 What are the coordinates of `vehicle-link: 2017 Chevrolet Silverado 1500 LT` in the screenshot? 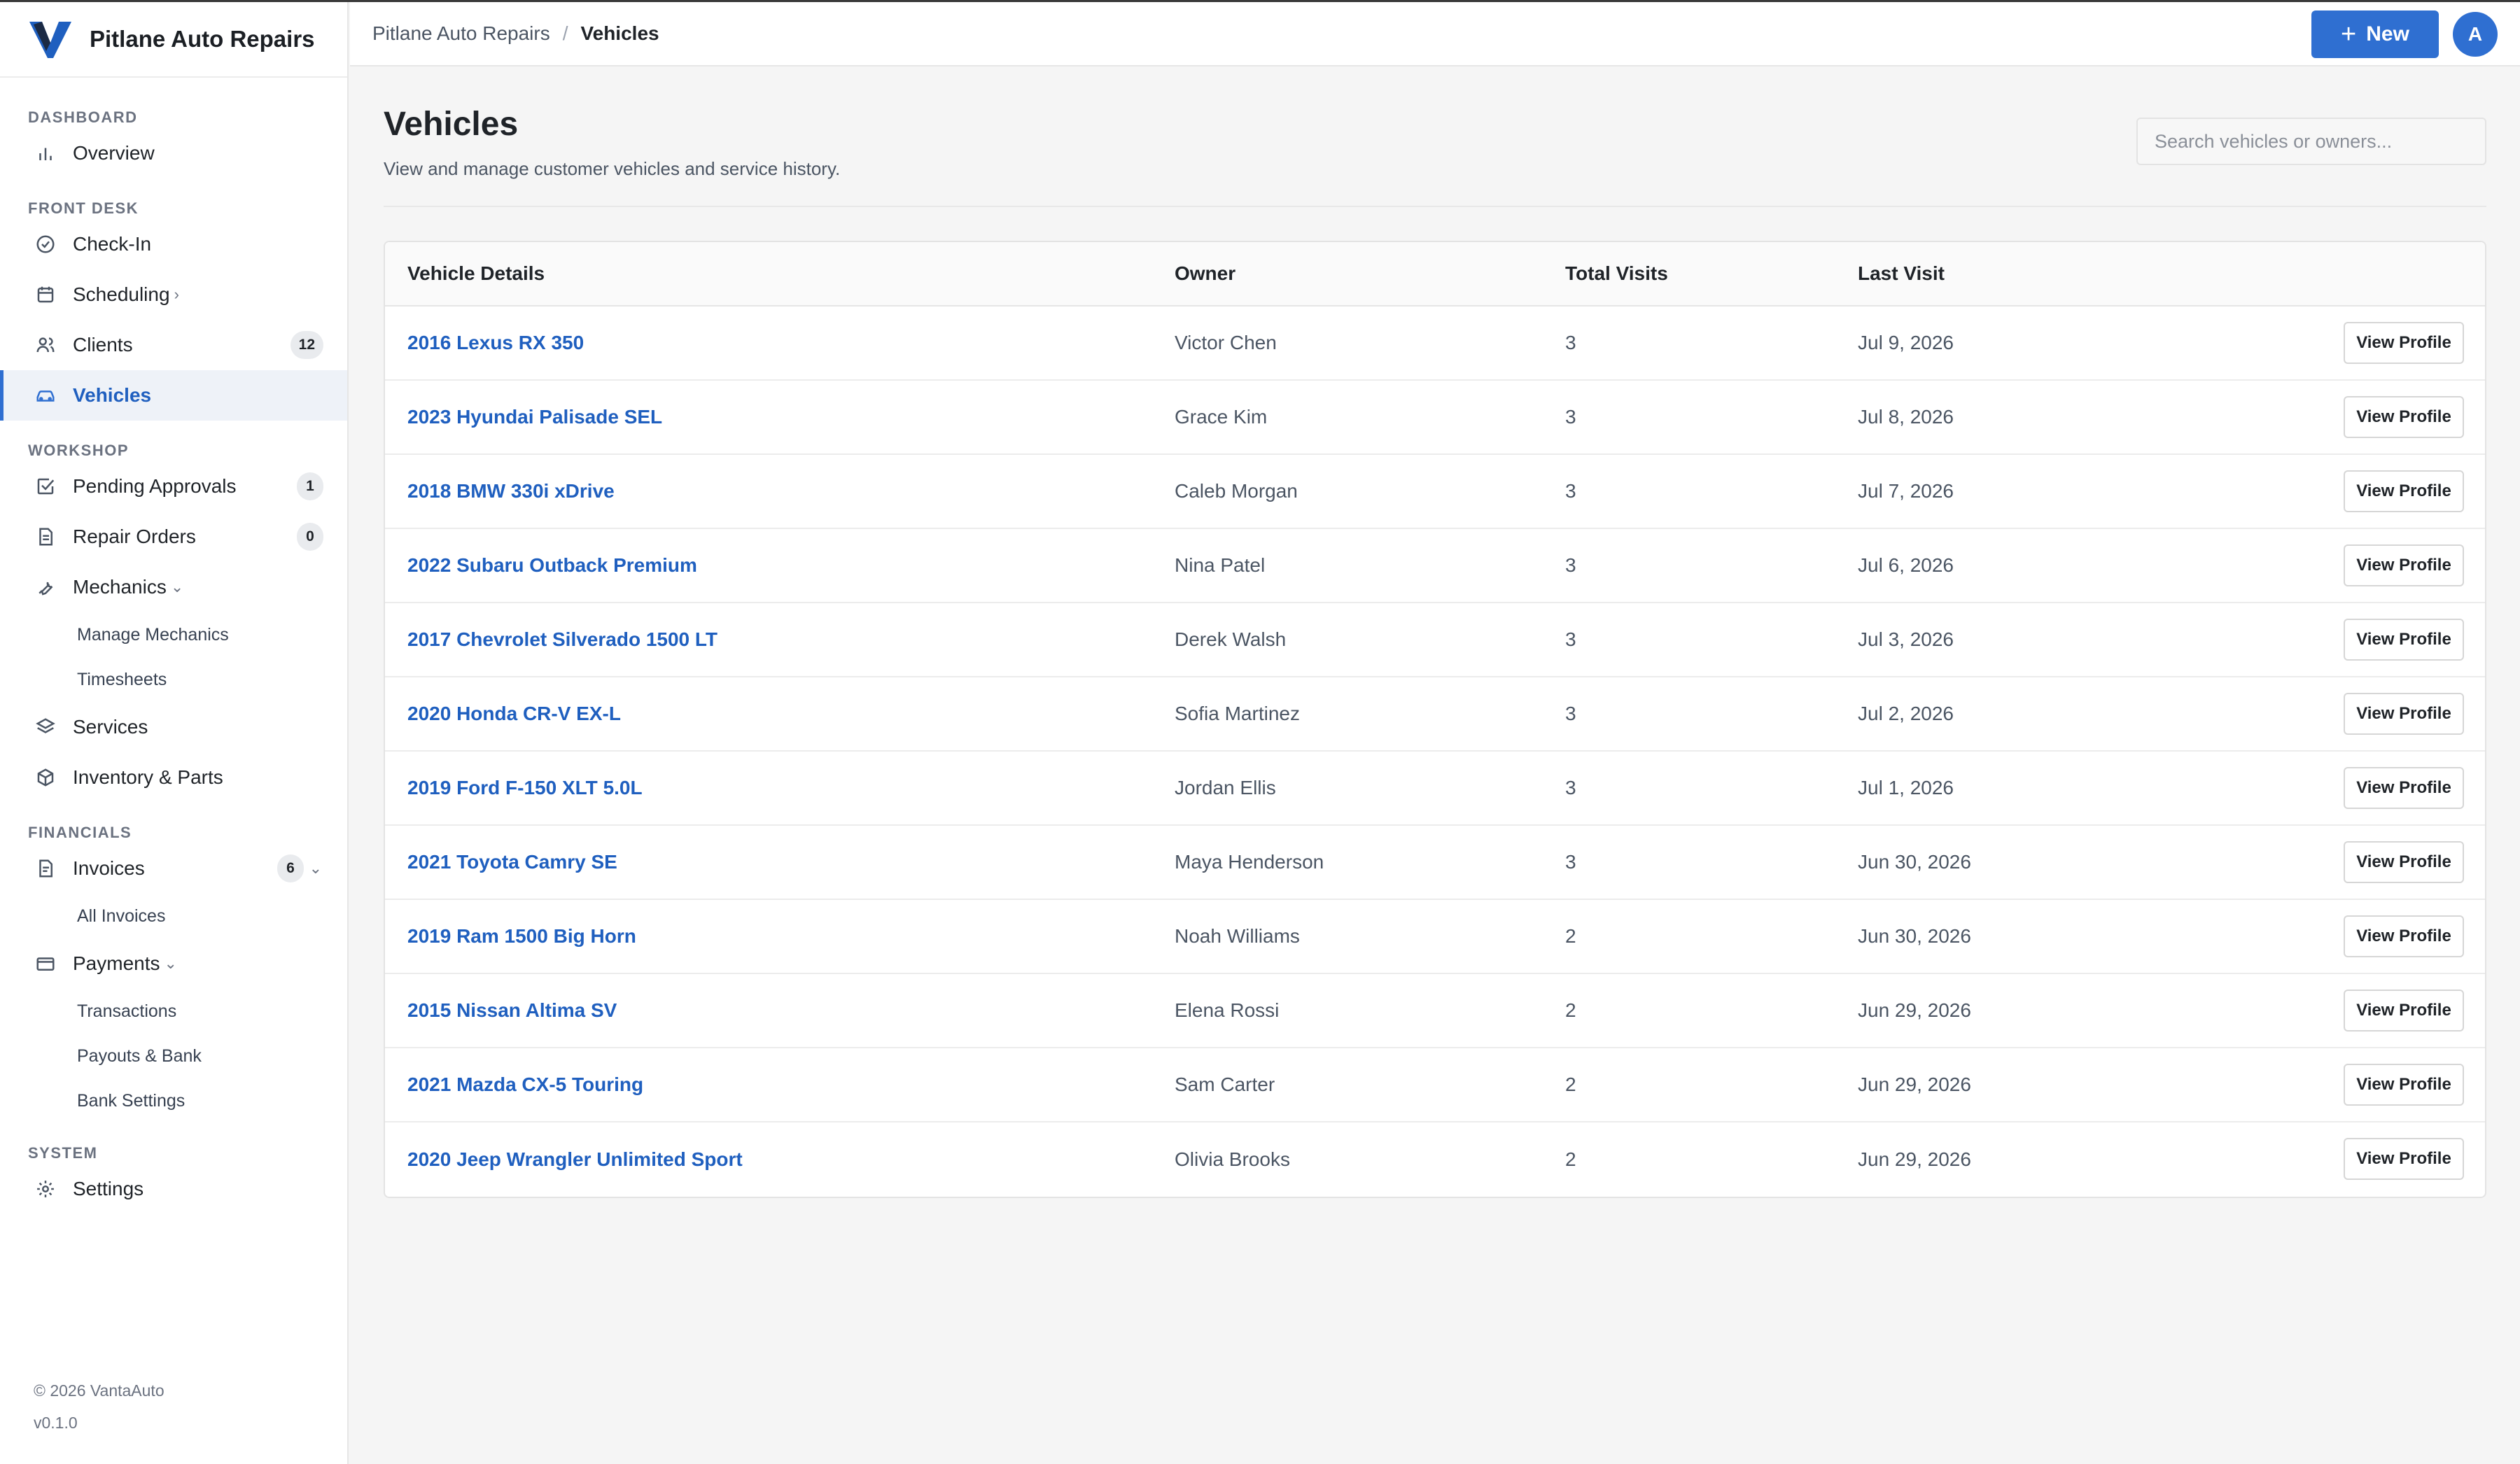 It's located at (562, 639).